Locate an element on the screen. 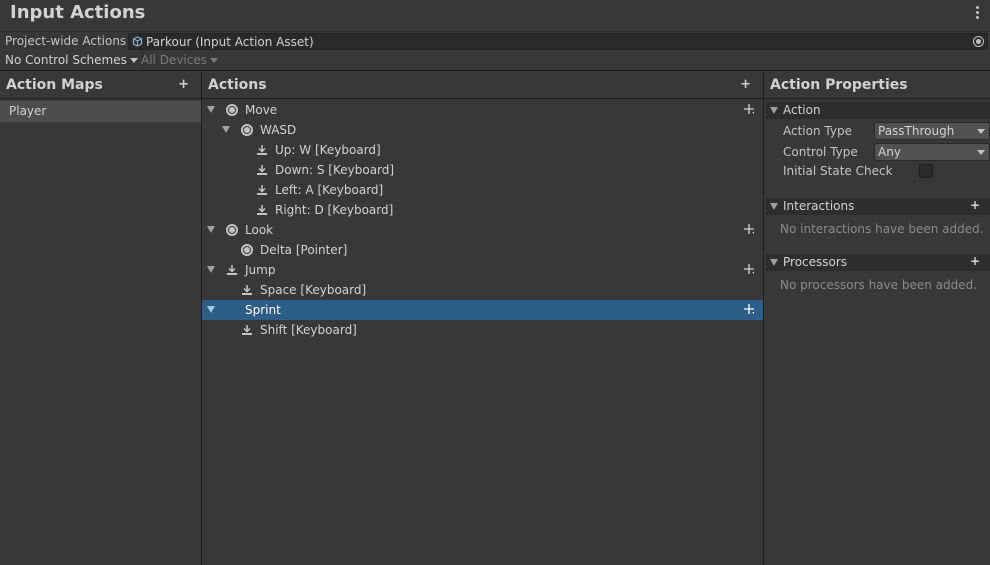 Image resolution: width=990 pixels, height=565 pixels. action-label: Sprint is located at coordinates (263, 310).